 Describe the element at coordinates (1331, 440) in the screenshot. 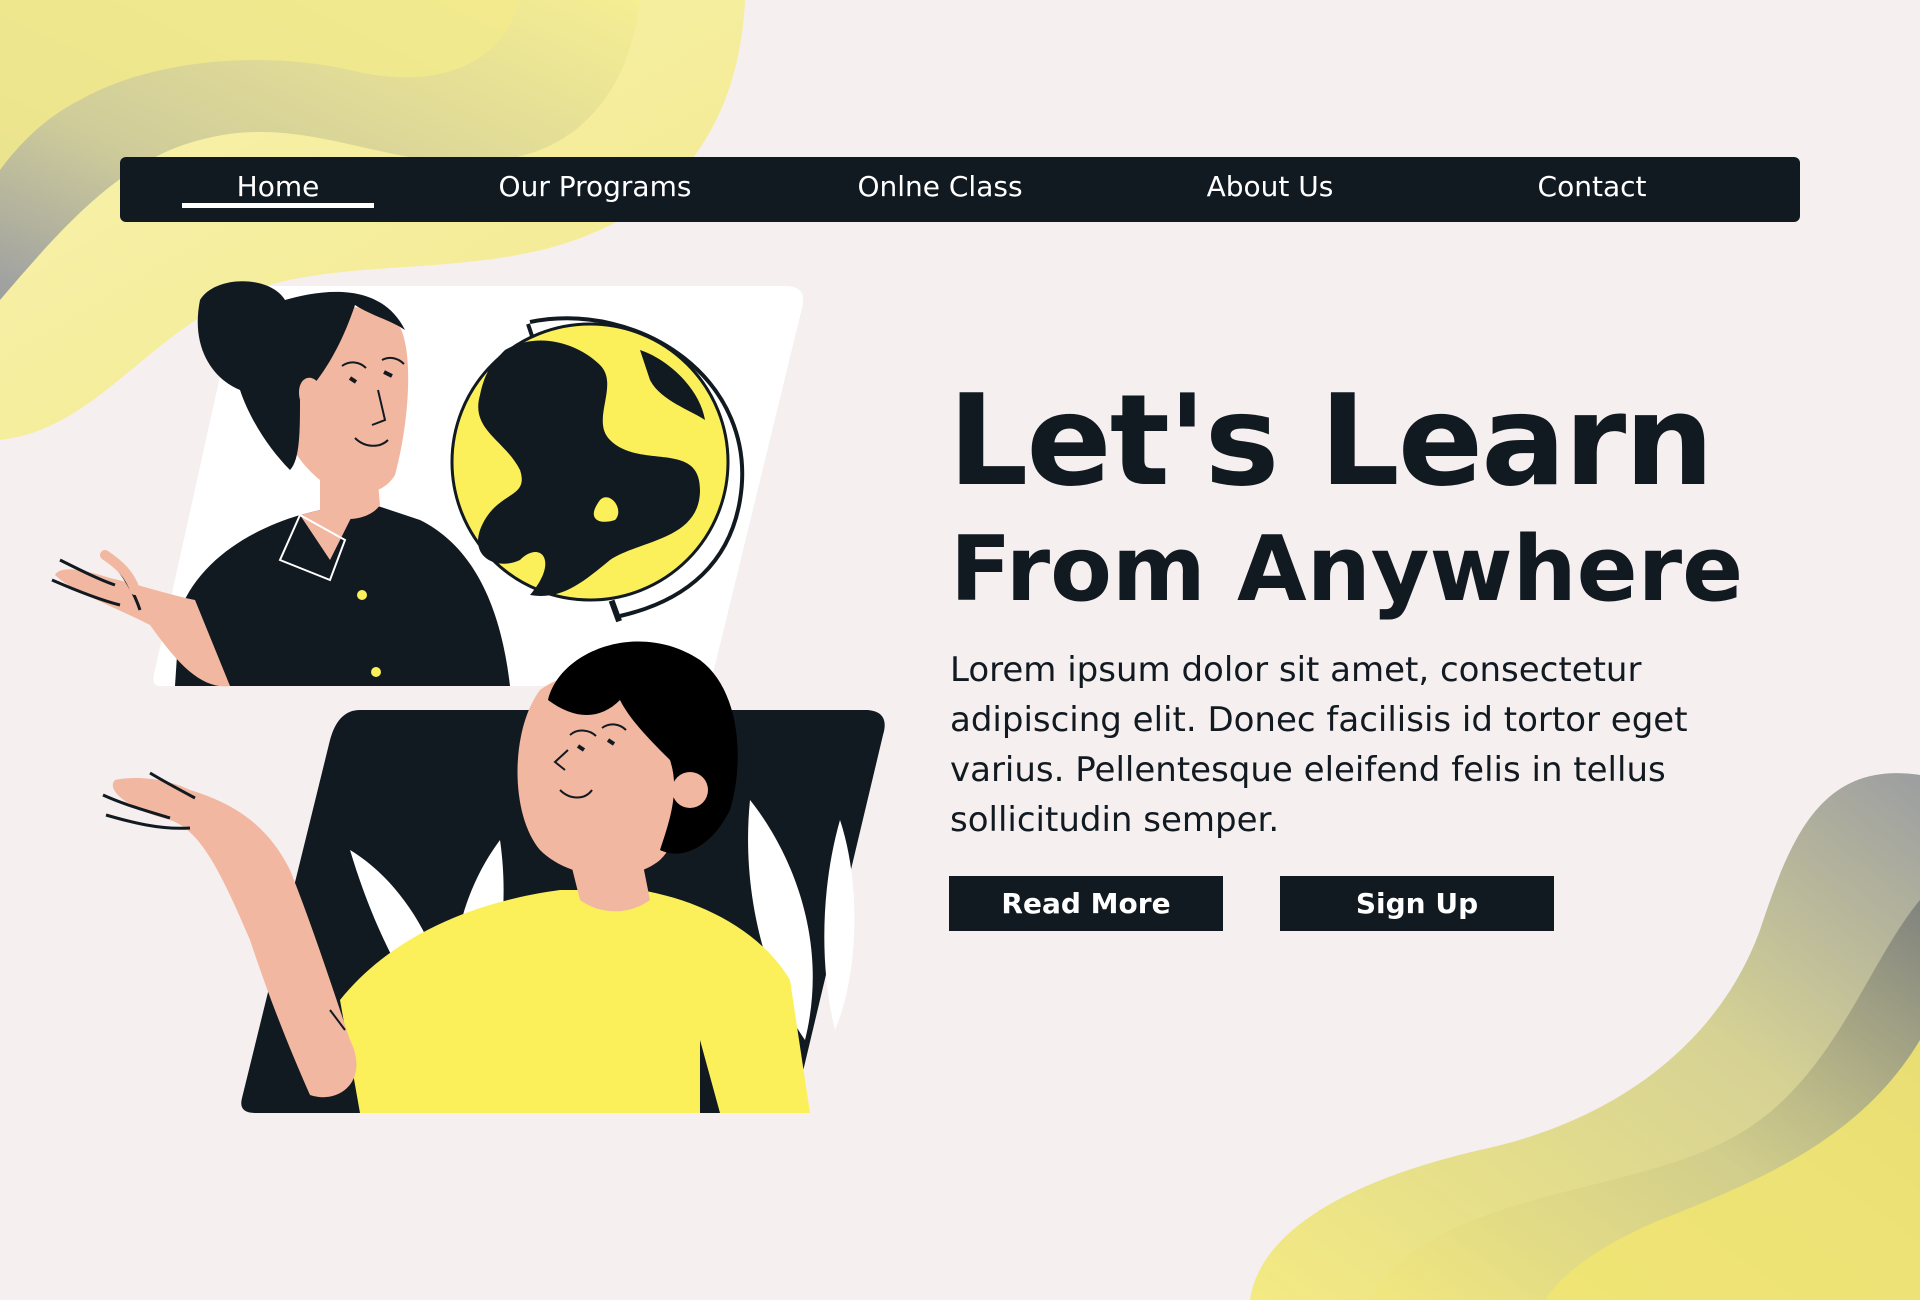

I see `hero-title: Let's Learn` at that location.